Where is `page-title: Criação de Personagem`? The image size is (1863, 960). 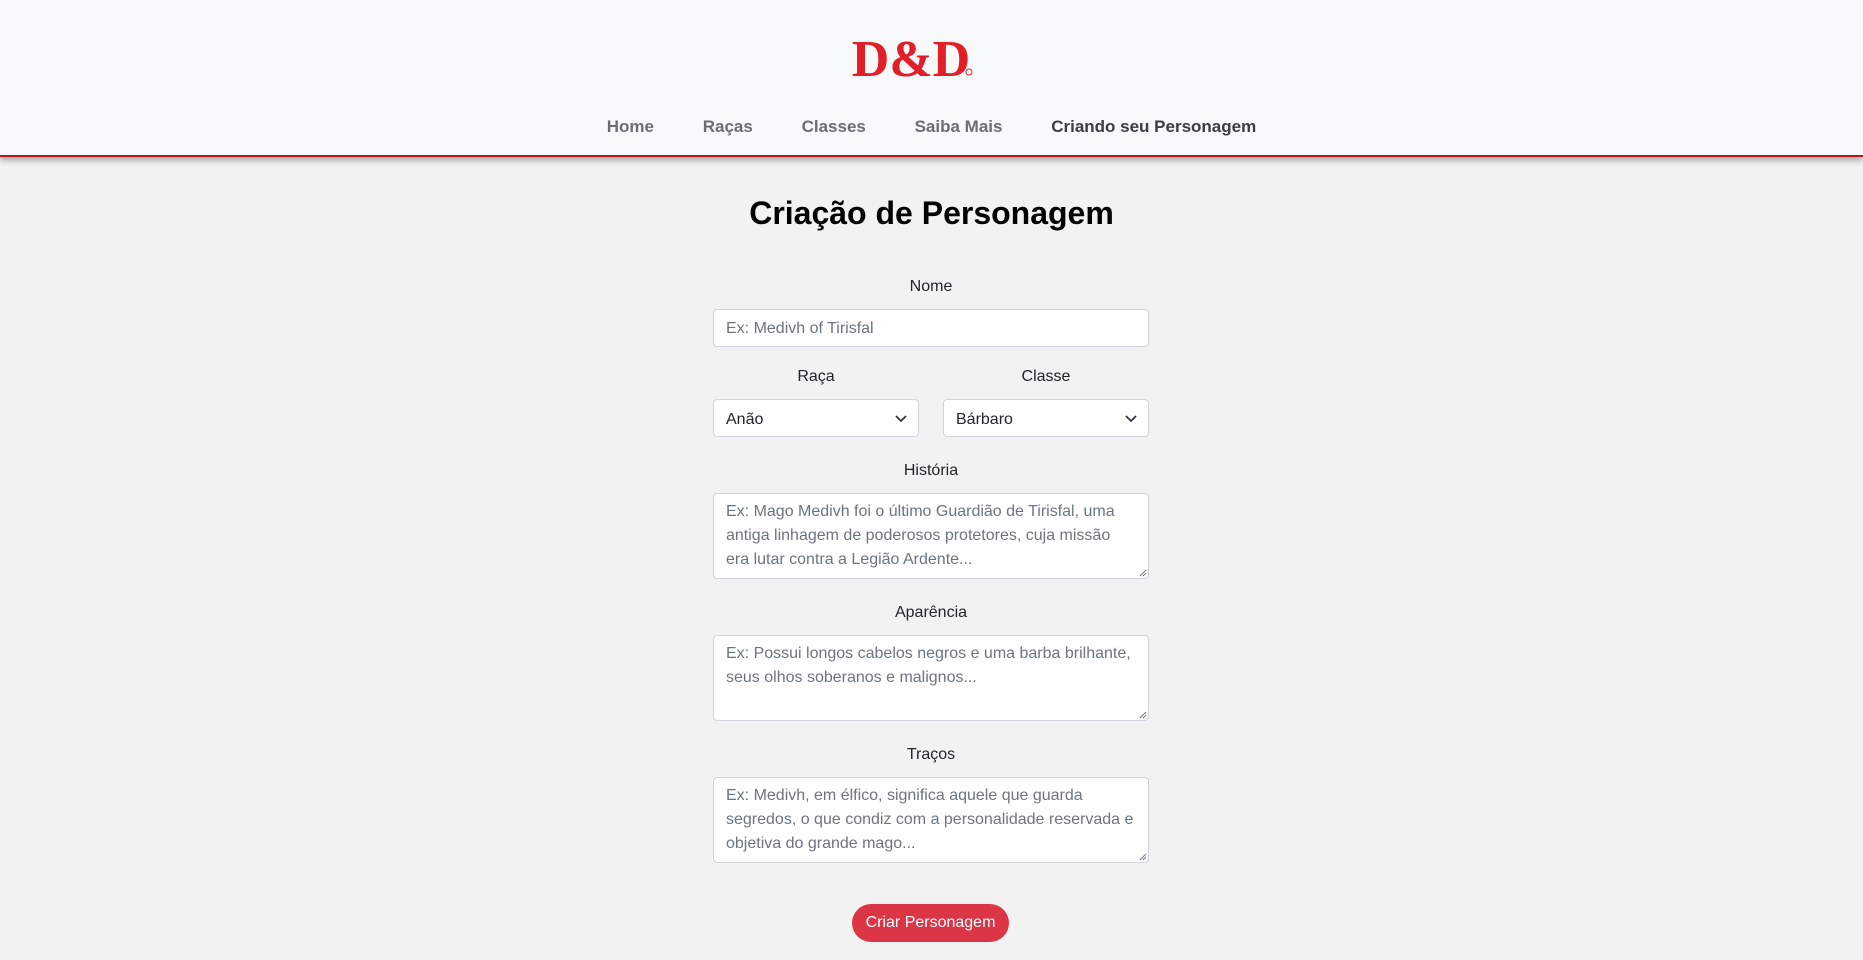
page-title: Criação de Personagem is located at coordinates (931, 213).